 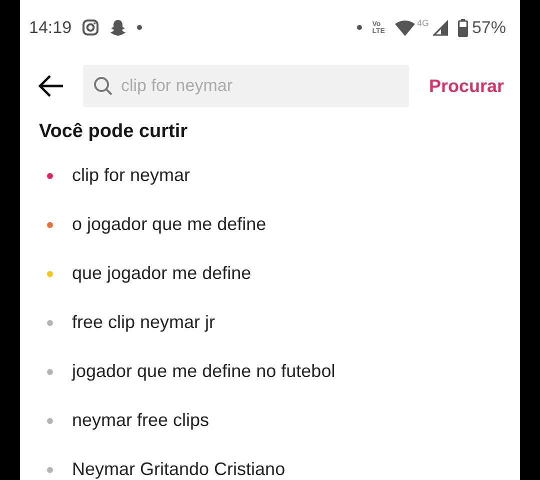 What do you see at coordinates (440, 28) in the screenshot?
I see `signal-icon` at bounding box center [440, 28].